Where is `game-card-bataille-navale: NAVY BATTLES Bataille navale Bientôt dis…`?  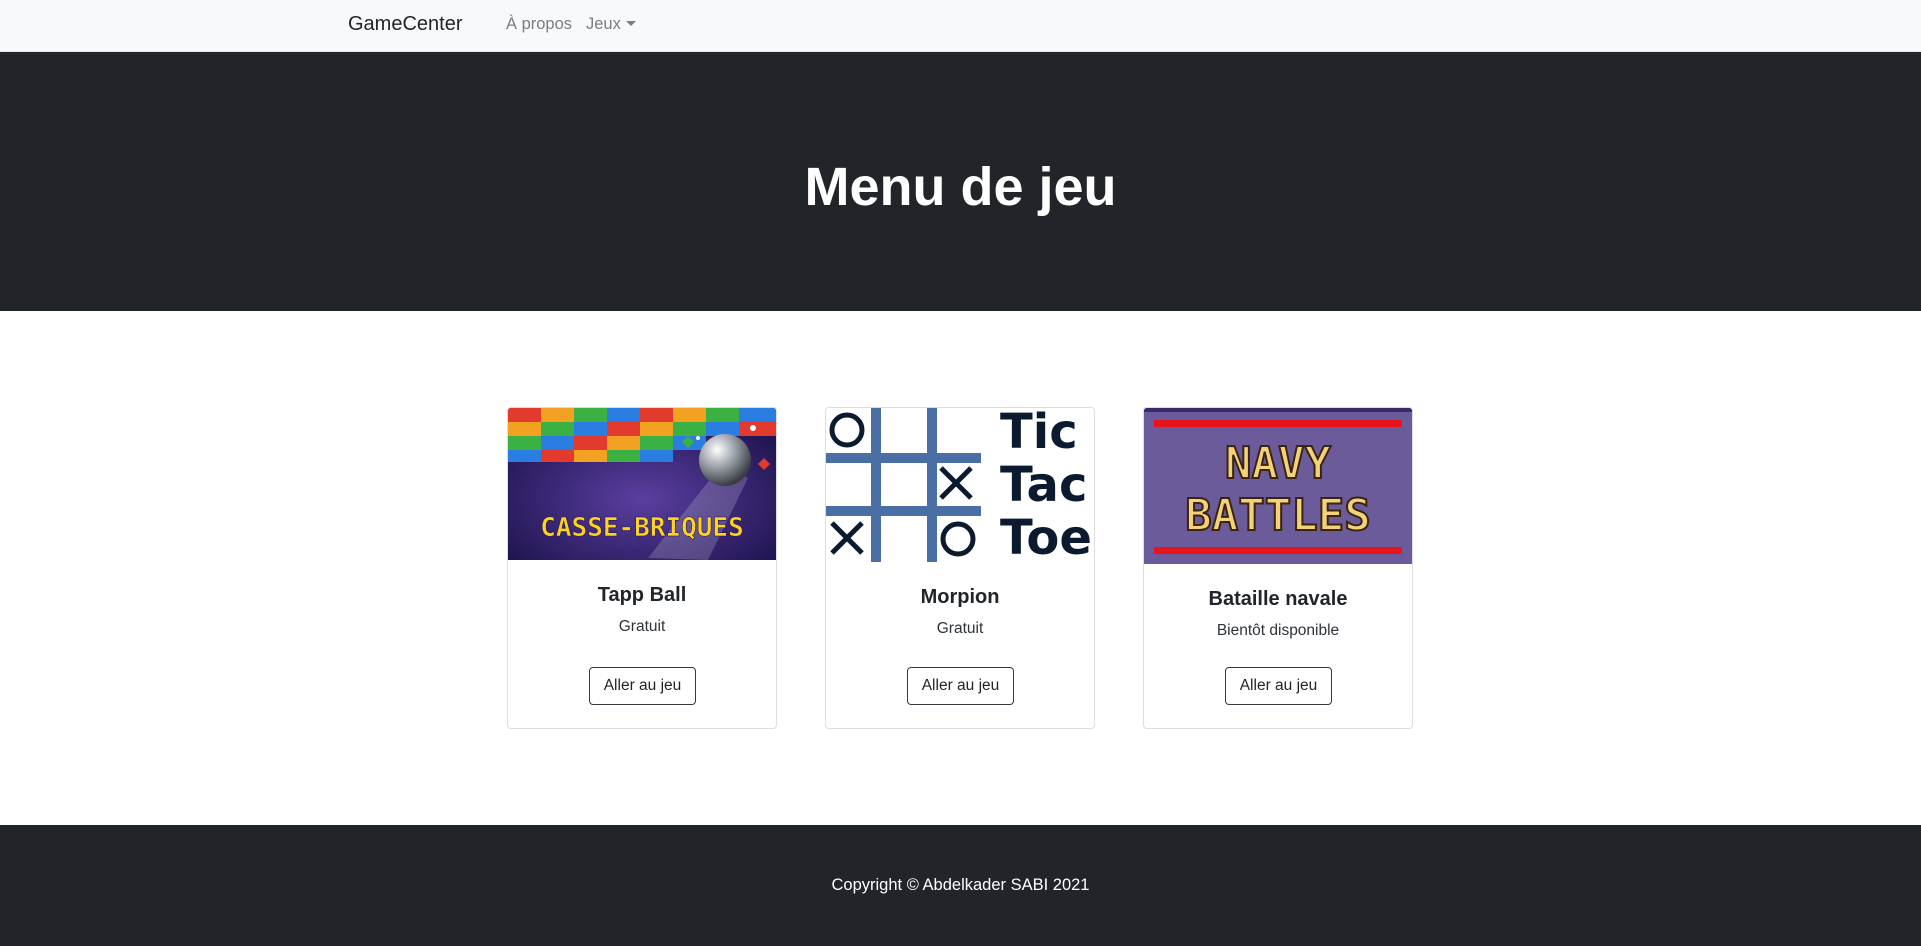
game-card-bataille-navale: NAVY BATTLES Bataille navale Bientôt dis… is located at coordinates (1278, 568).